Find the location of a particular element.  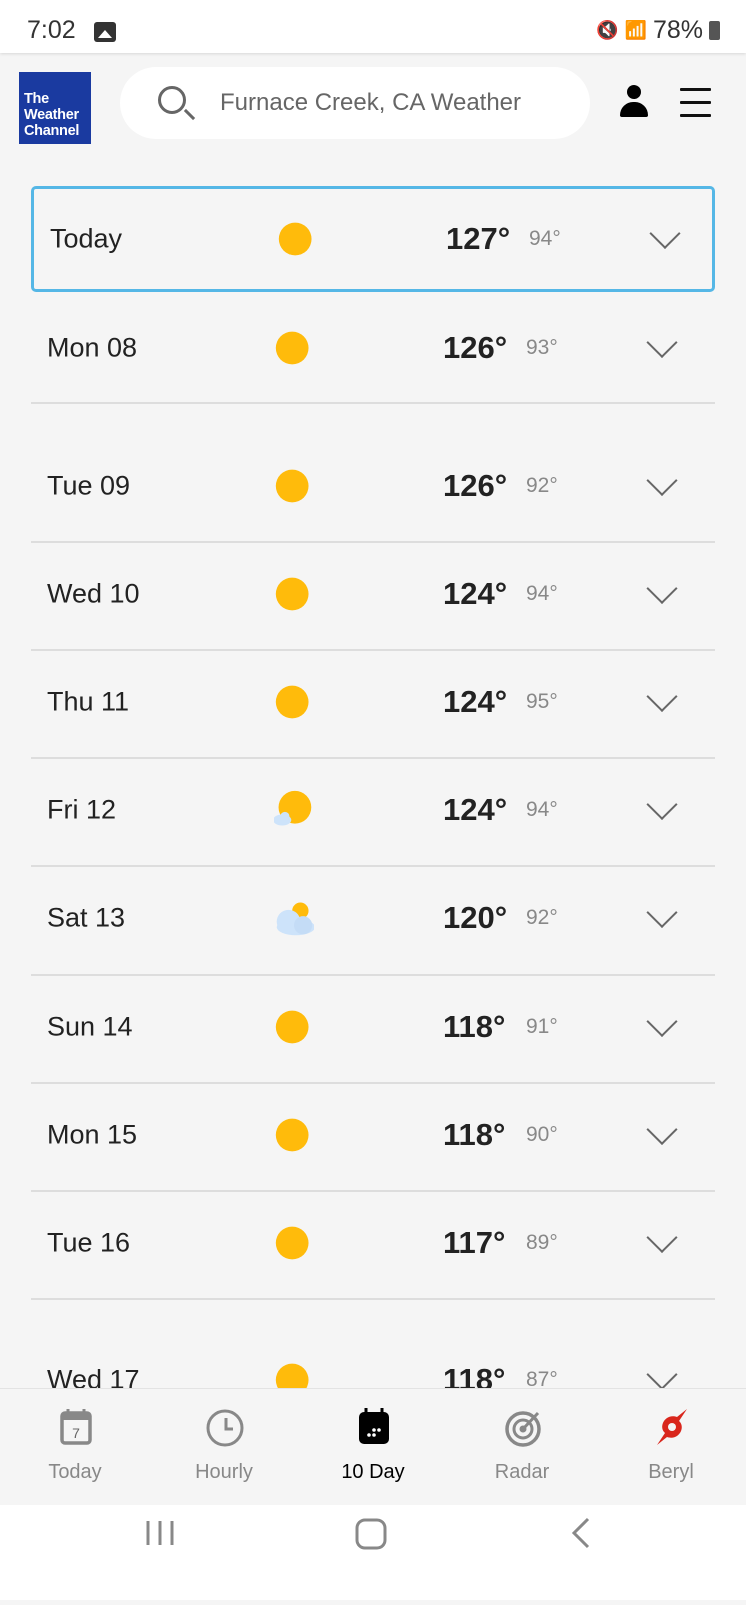

nav-tab-label: Hourly is located at coordinates (224, 1472).